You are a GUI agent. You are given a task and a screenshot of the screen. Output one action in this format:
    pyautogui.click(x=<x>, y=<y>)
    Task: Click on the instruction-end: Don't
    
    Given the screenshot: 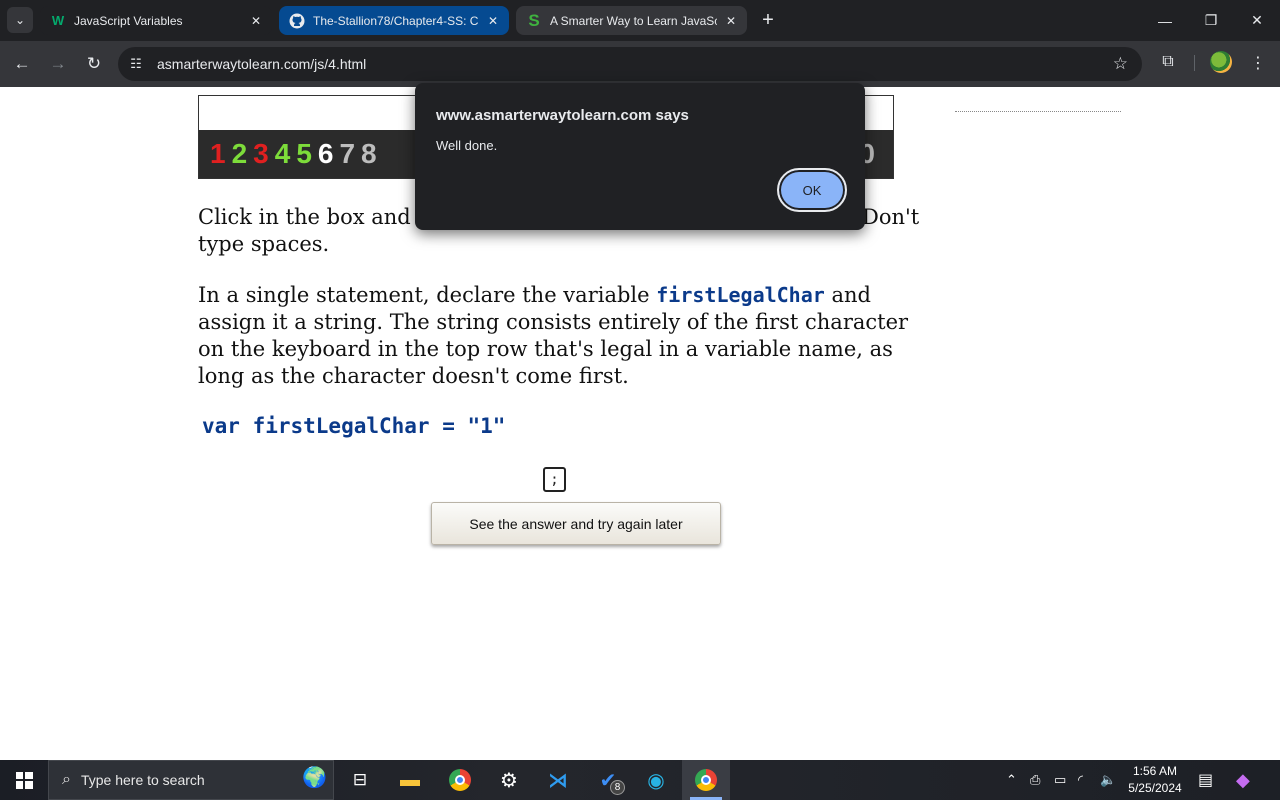 What is the action you would take?
    pyautogui.click(x=891, y=217)
    